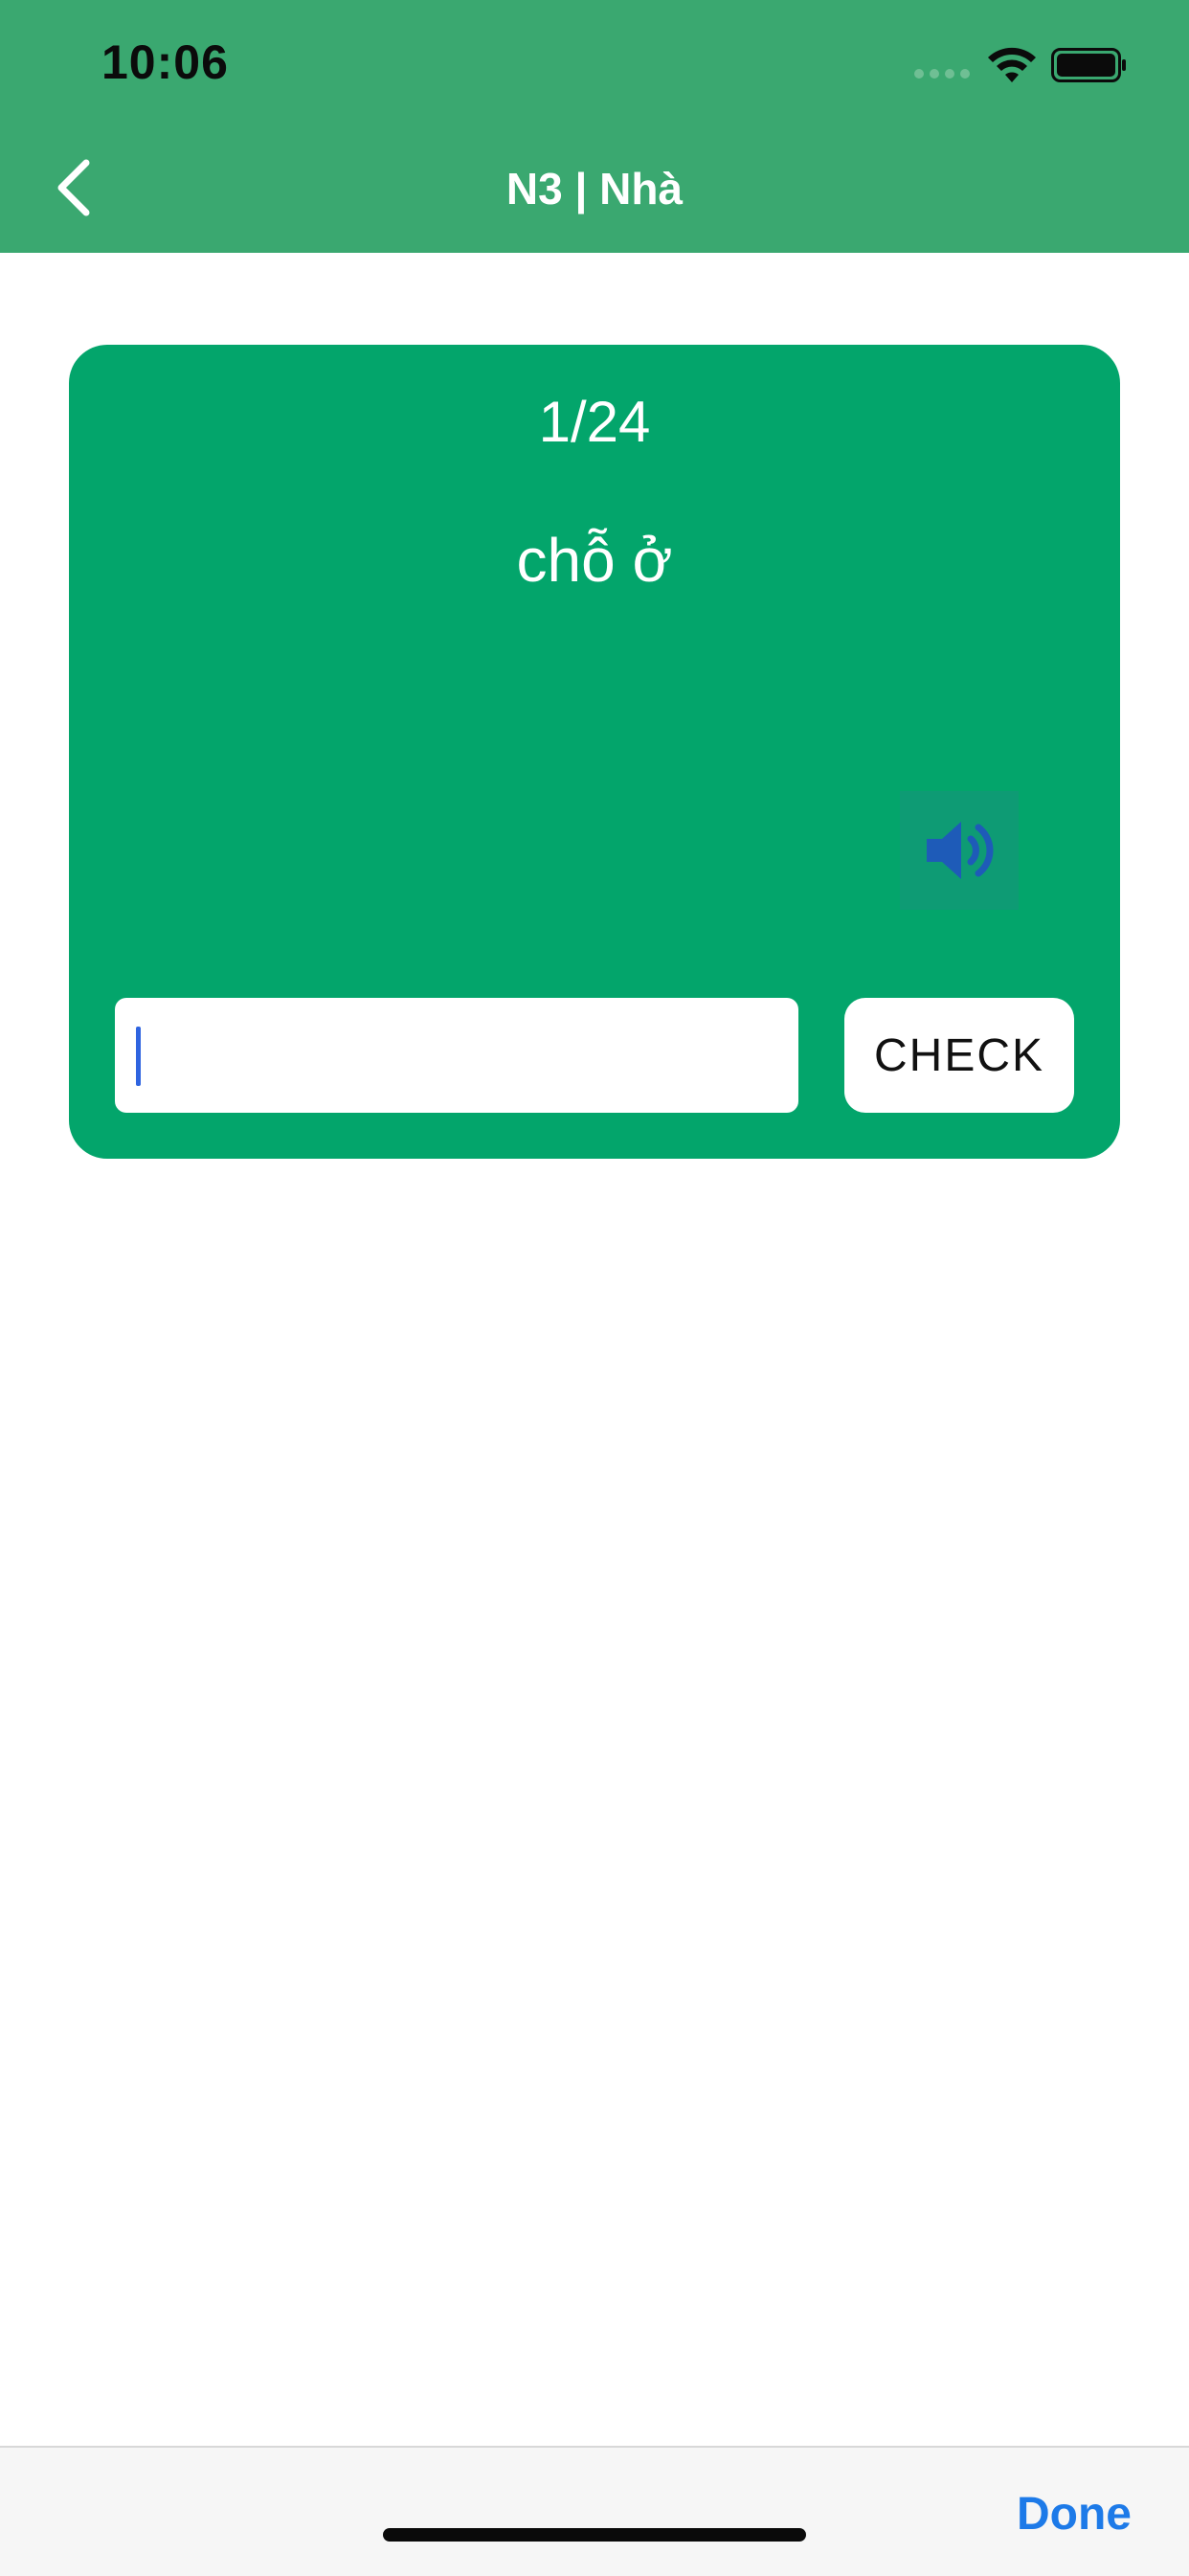  I want to click on keyboard-toolbar: Done, so click(594, 2511).